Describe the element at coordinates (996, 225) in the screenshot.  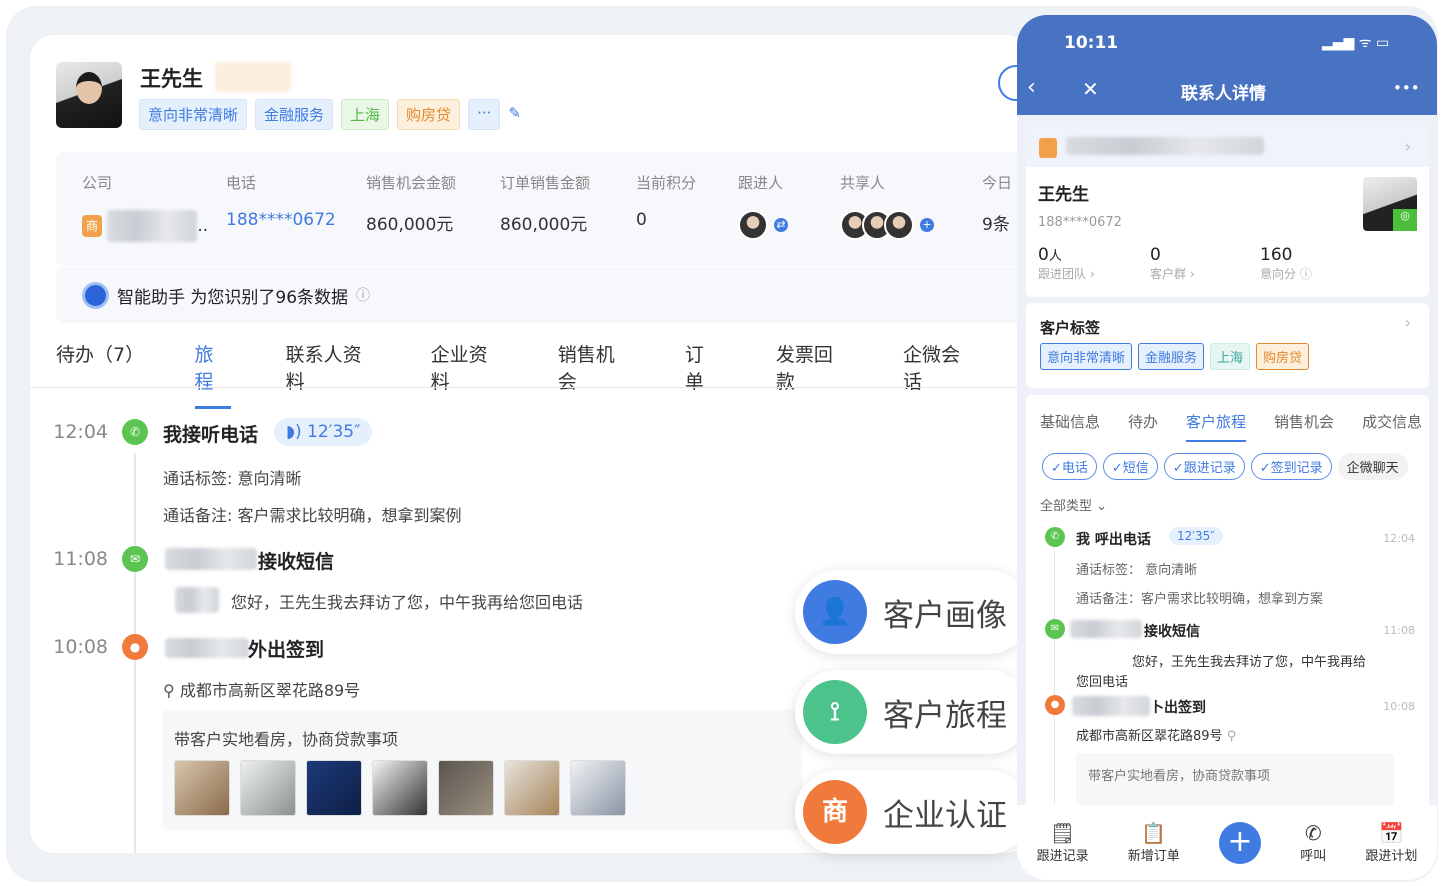
I see `today-count: 9条` at that location.